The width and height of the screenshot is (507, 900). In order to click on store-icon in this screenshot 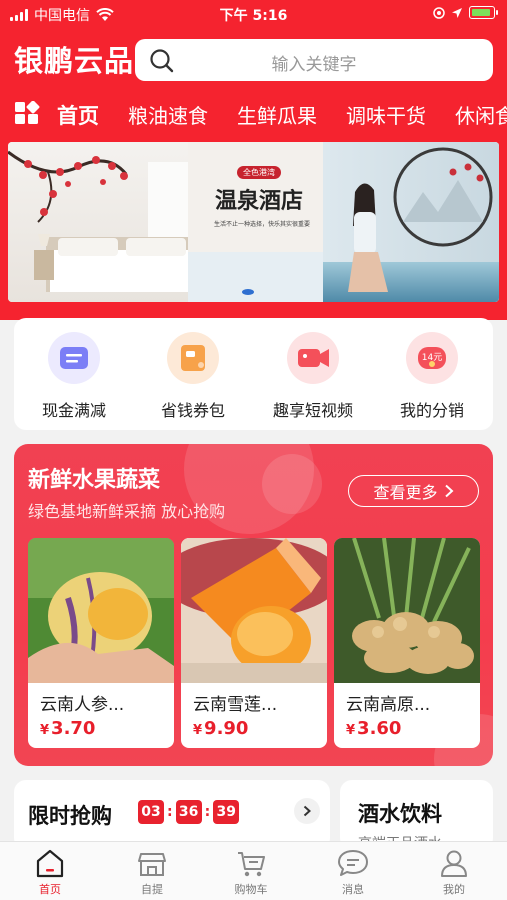, I will do `click(152, 864)`.